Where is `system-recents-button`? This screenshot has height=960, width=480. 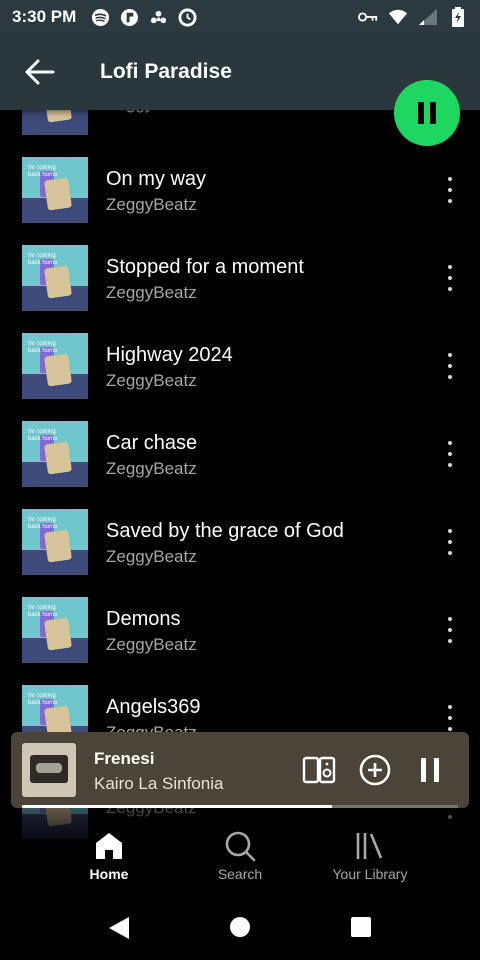
system-recents-button is located at coordinates (362, 928).